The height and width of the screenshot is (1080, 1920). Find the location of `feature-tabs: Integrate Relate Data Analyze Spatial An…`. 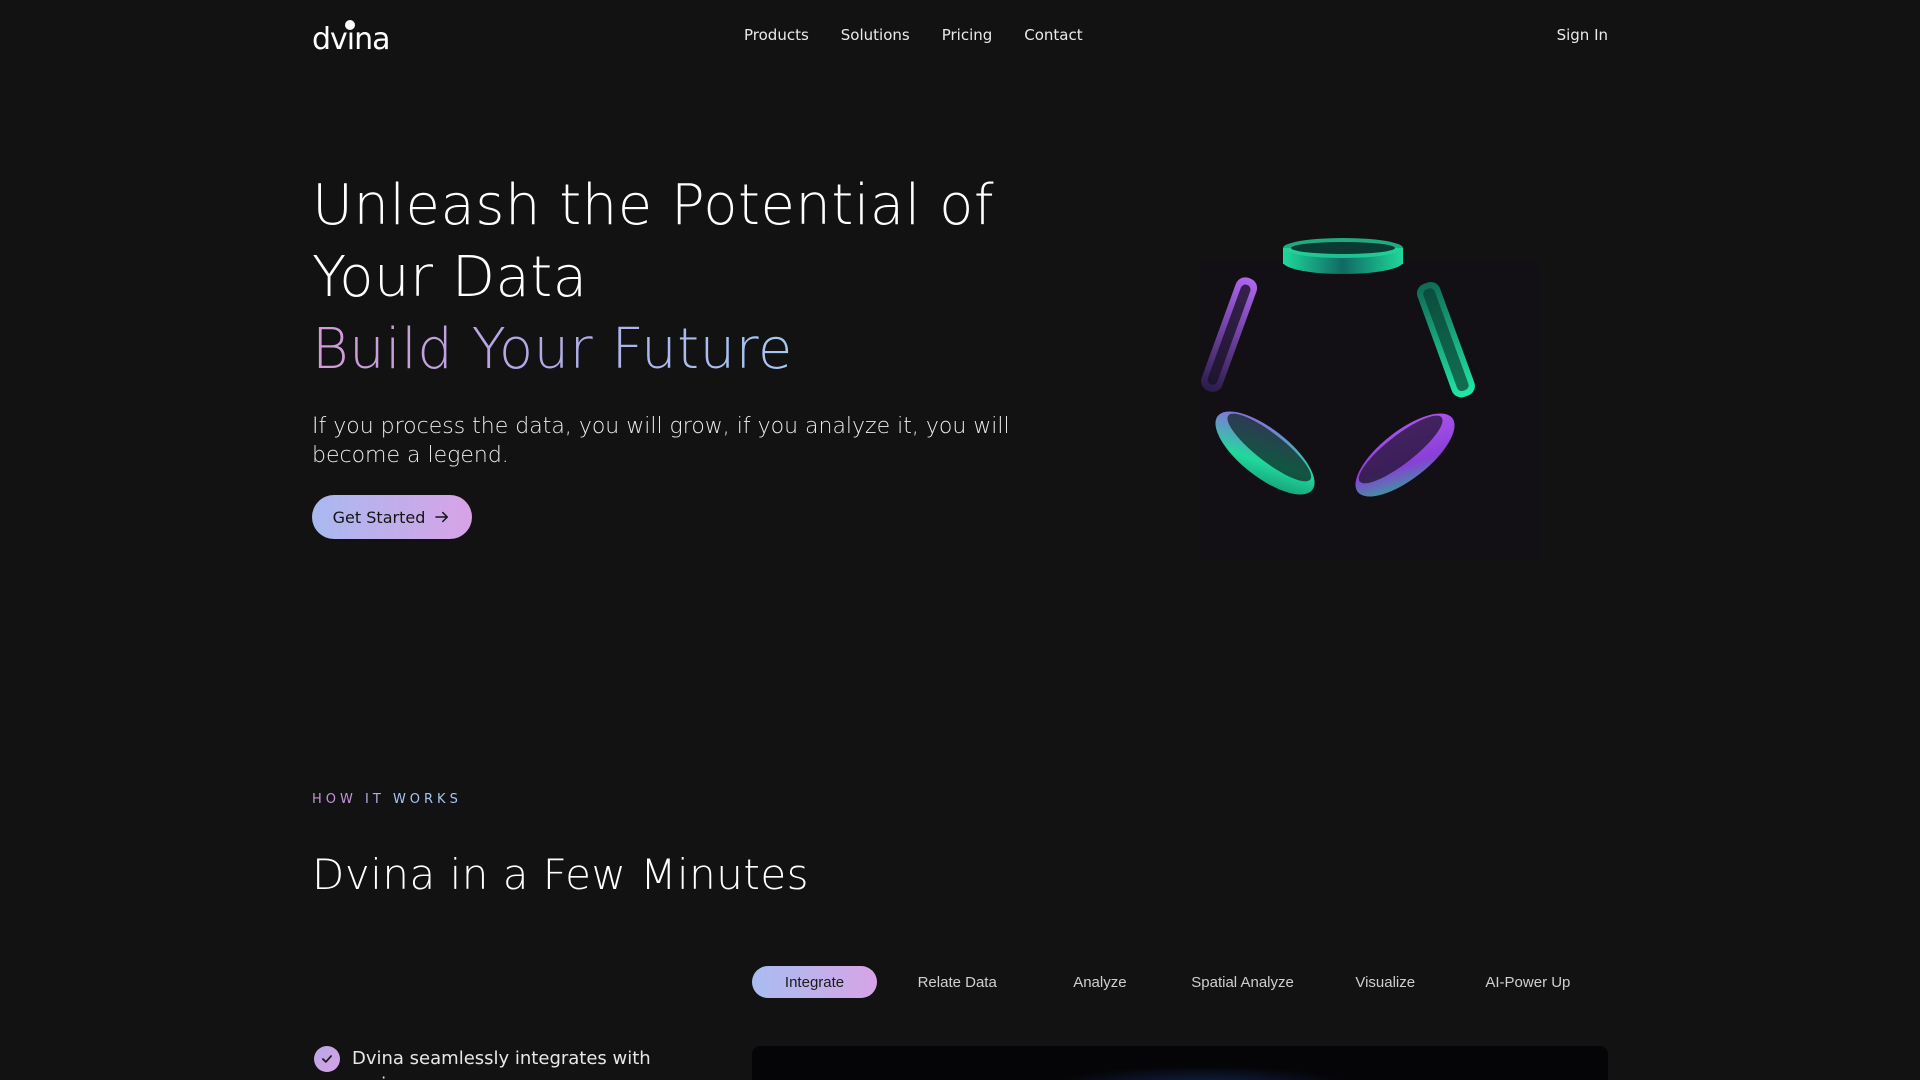

feature-tabs: Integrate Relate Data Analyze Spatial An… is located at coordinates (1180, 982).